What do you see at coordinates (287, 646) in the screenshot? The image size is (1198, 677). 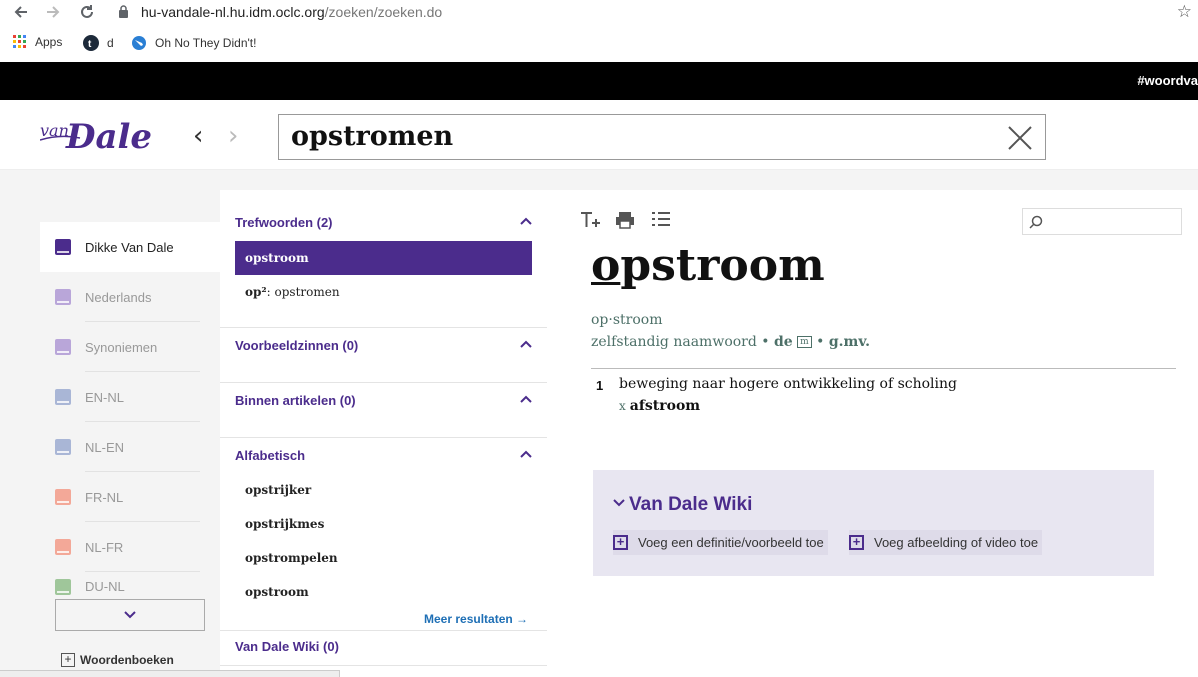 I see `section-van-dale-wiki: Van Dale Wiki (0)` at bounding box center [287, 646].